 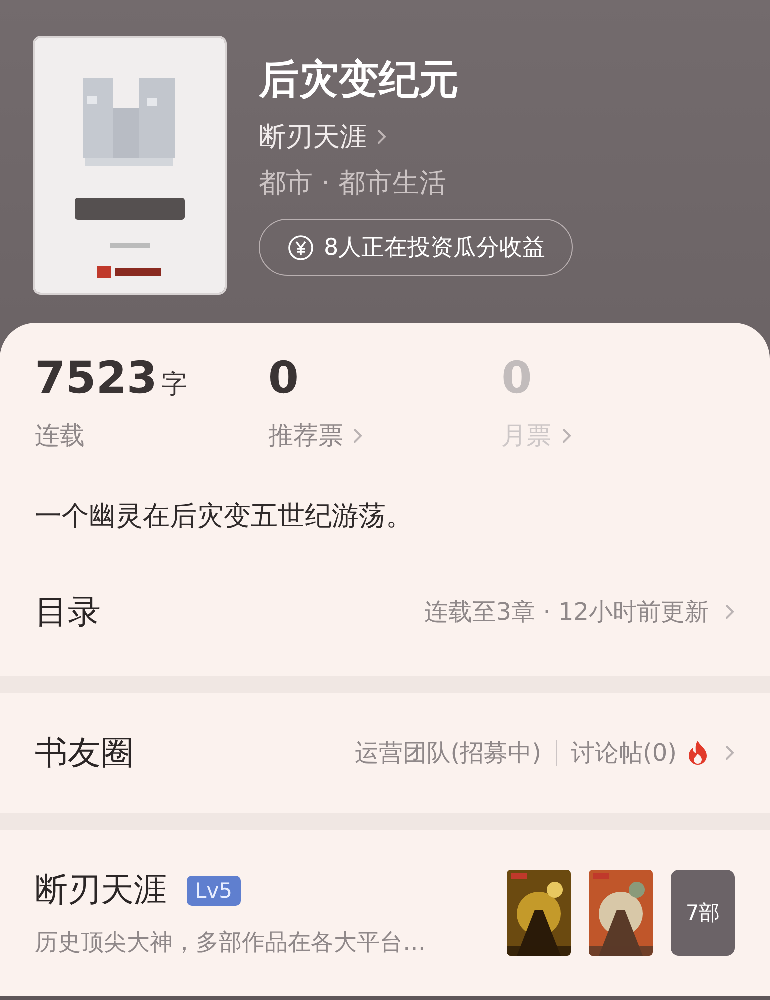 I want to click on book-title: 后灾变纪元, so click(x=359, y=80).